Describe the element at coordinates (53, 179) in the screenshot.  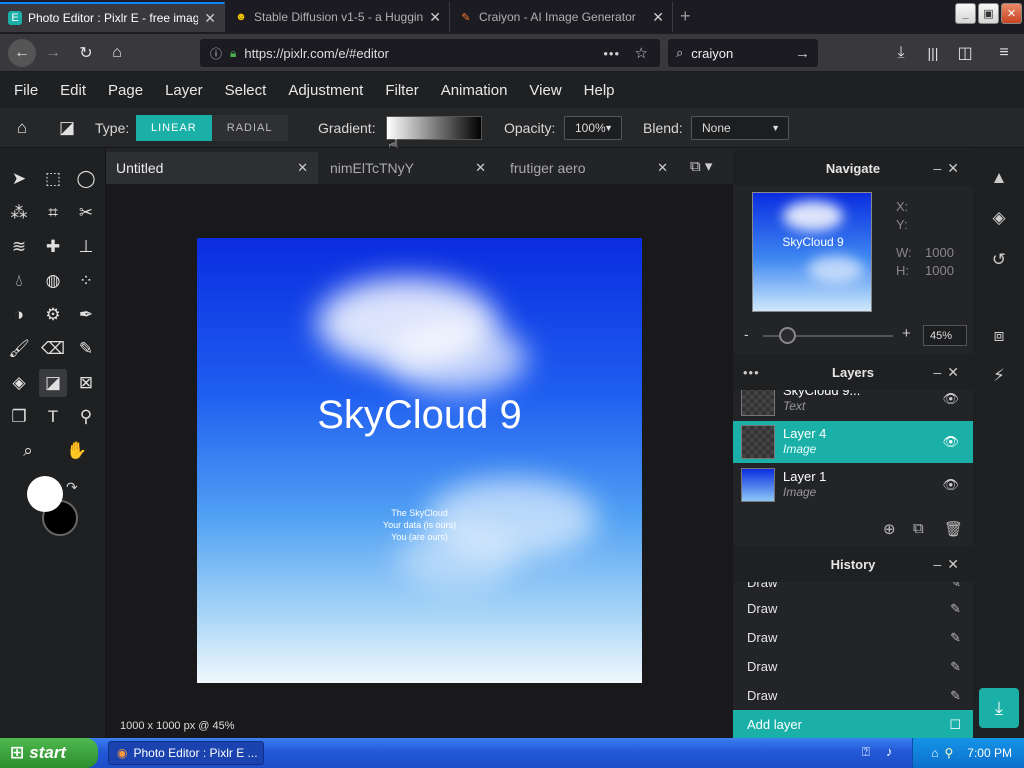
I see `marquee-select-icon: ⬚` at that location.